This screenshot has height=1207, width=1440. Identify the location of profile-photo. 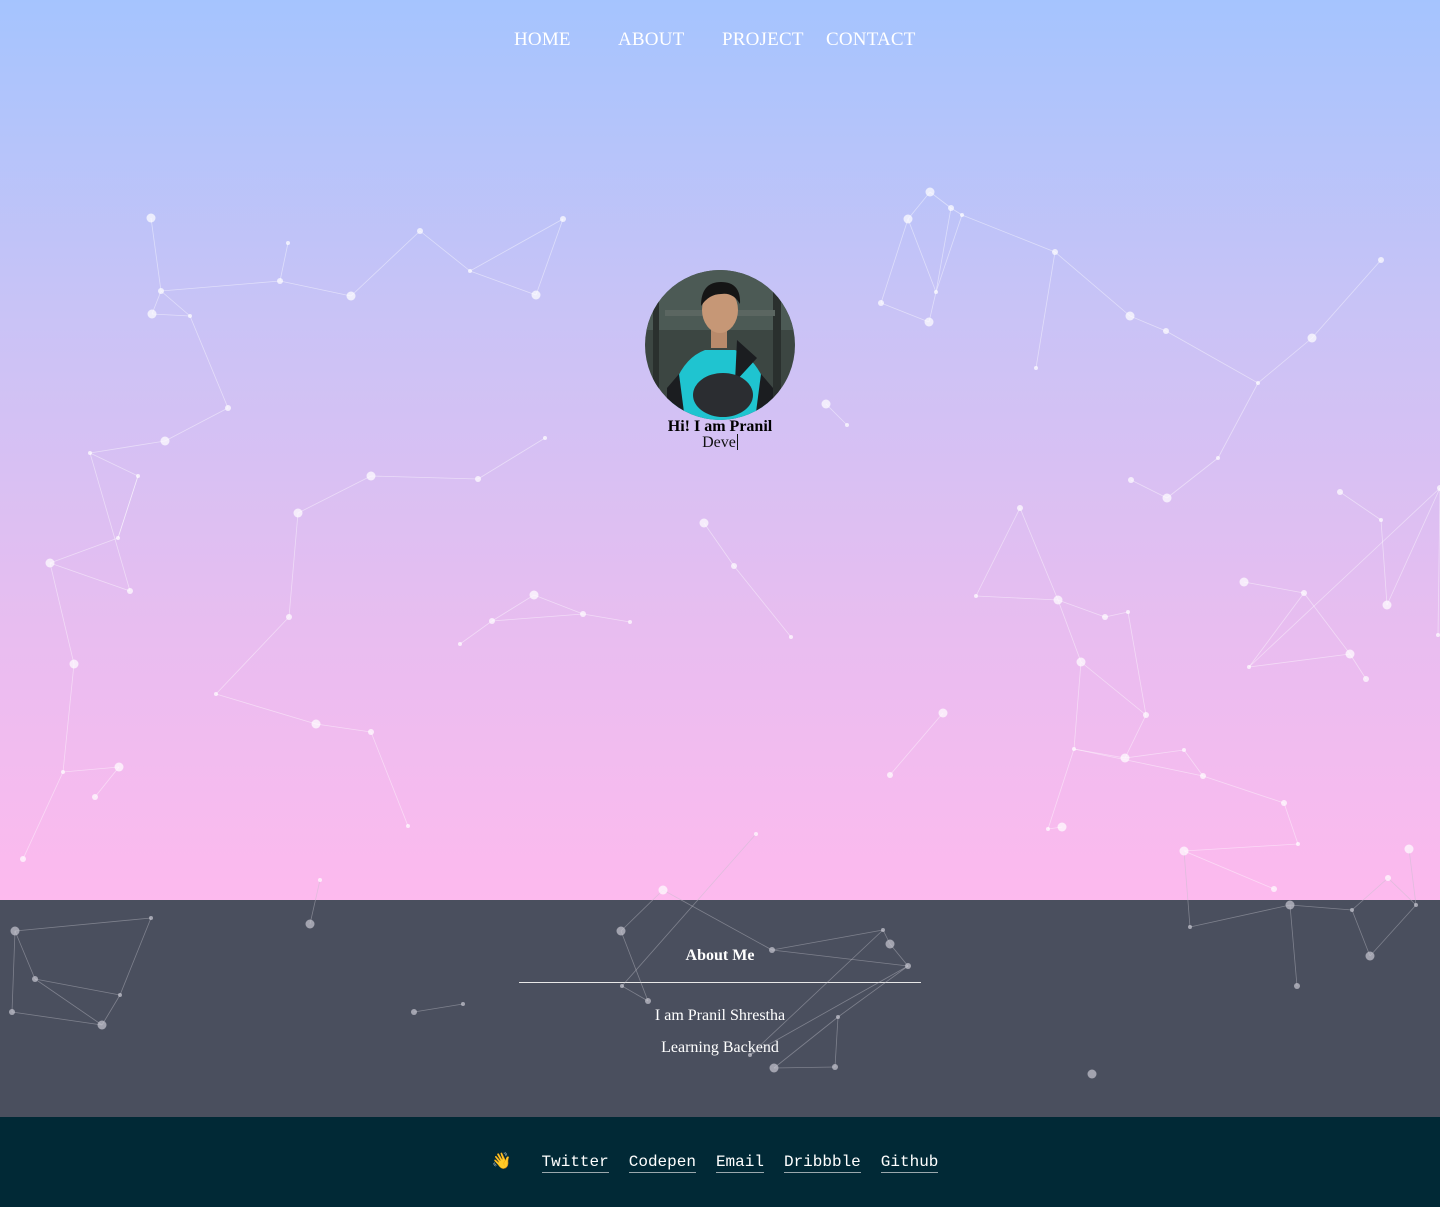
(720, 345).